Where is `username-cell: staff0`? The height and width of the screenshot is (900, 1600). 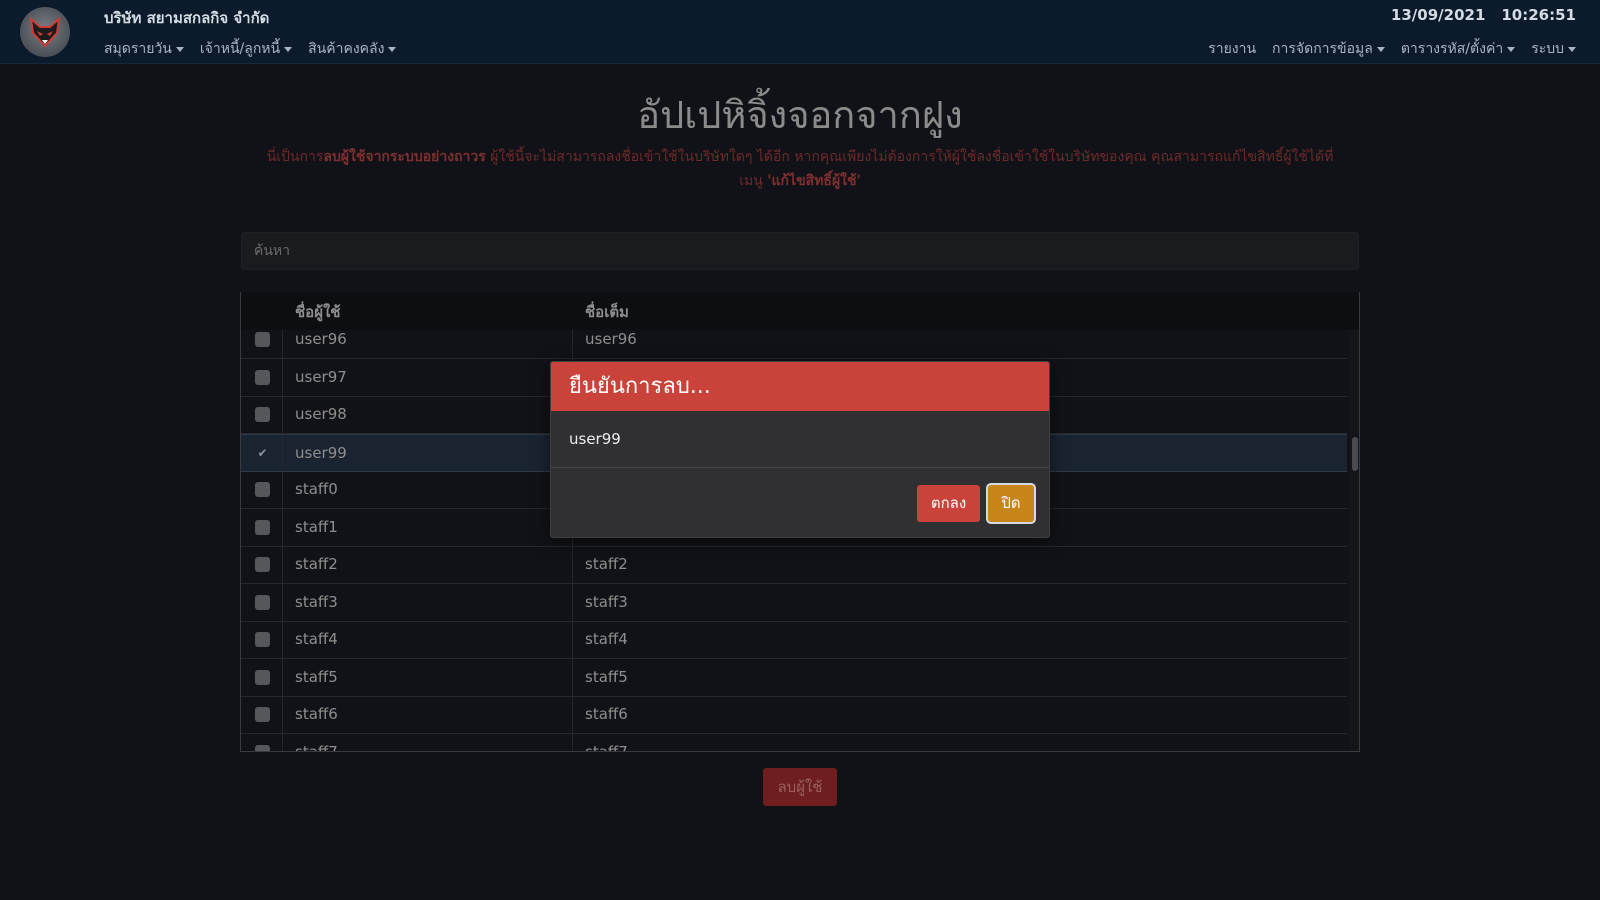
username-cell: staff0 is located at coordinates (428, 489).